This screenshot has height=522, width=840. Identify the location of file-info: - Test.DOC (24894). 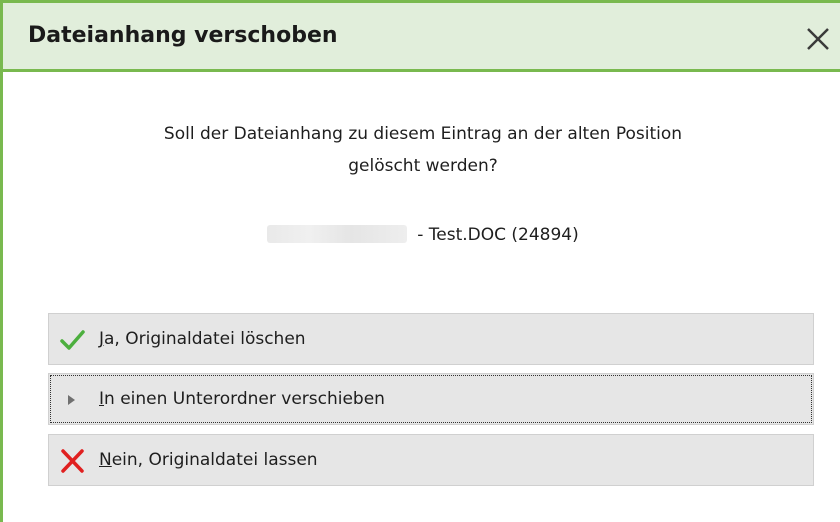
(421, 235).